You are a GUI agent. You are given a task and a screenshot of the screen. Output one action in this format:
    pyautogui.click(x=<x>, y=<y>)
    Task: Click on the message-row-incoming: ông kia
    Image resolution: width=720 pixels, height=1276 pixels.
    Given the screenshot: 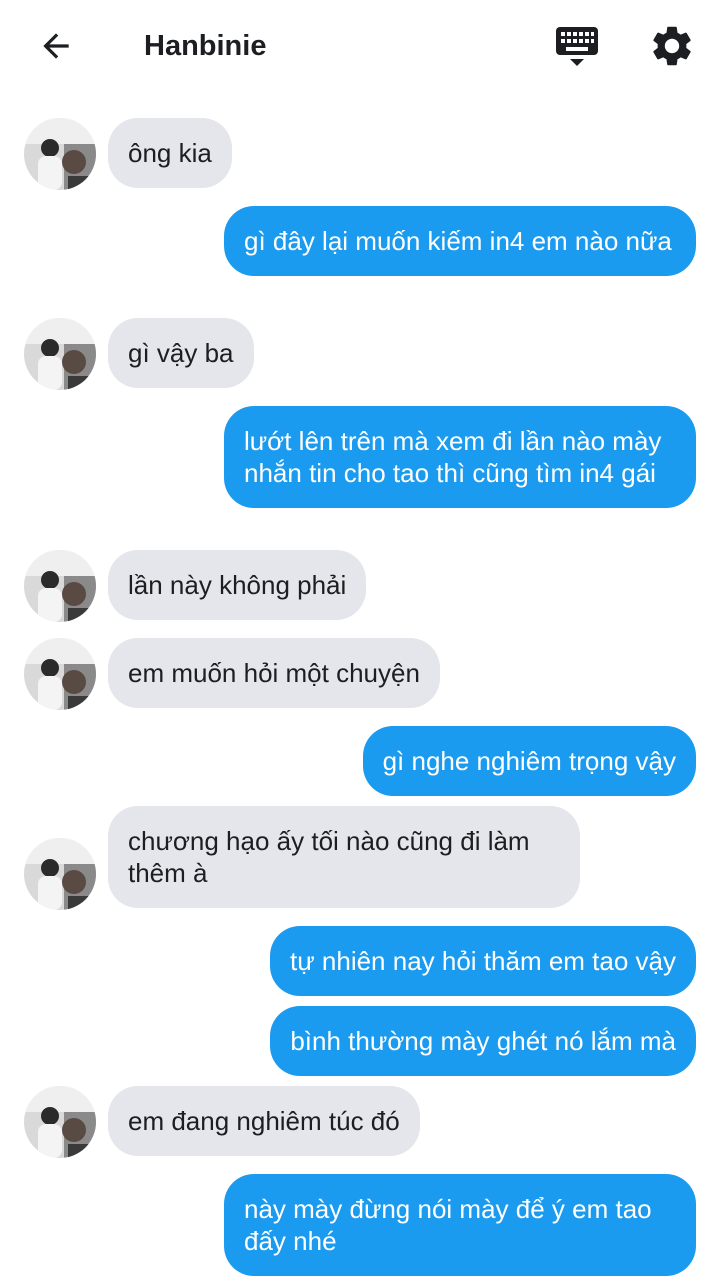 What is the action you would take?
    pyautogui.click(x=360, y=154)
    